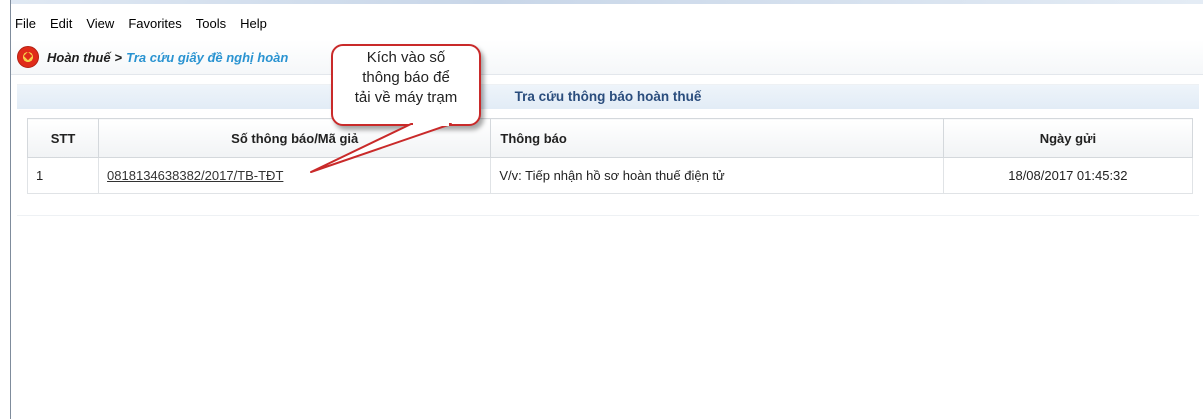 This screenshot has width=1203, height=419. What do you see at coordinates (253, 24) in the screenshot?
I see `menu-help: Help` at bounding box center [253, 24].